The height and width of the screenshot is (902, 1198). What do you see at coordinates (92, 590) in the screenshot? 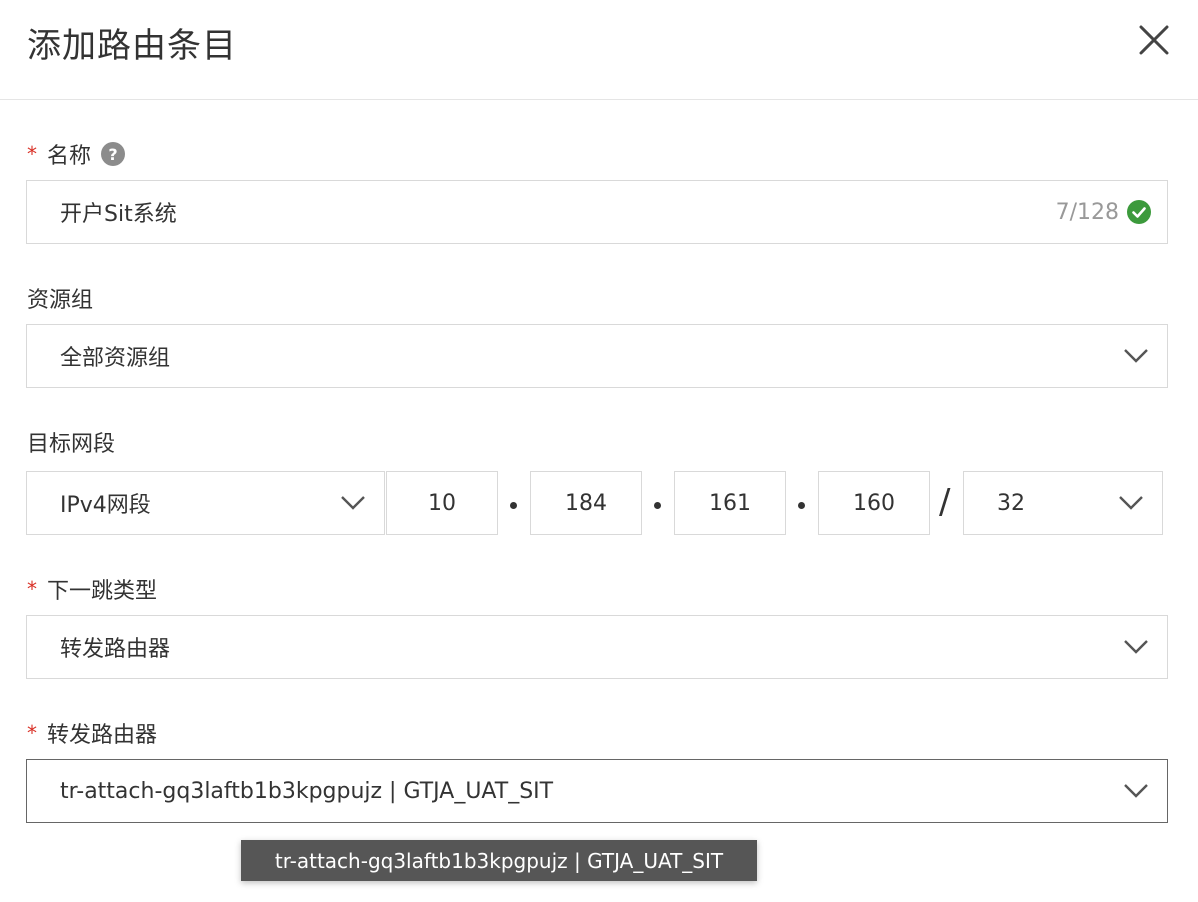
I see `next-hop-type-label: * 下一跳类型` at bounding box center [92, 590].